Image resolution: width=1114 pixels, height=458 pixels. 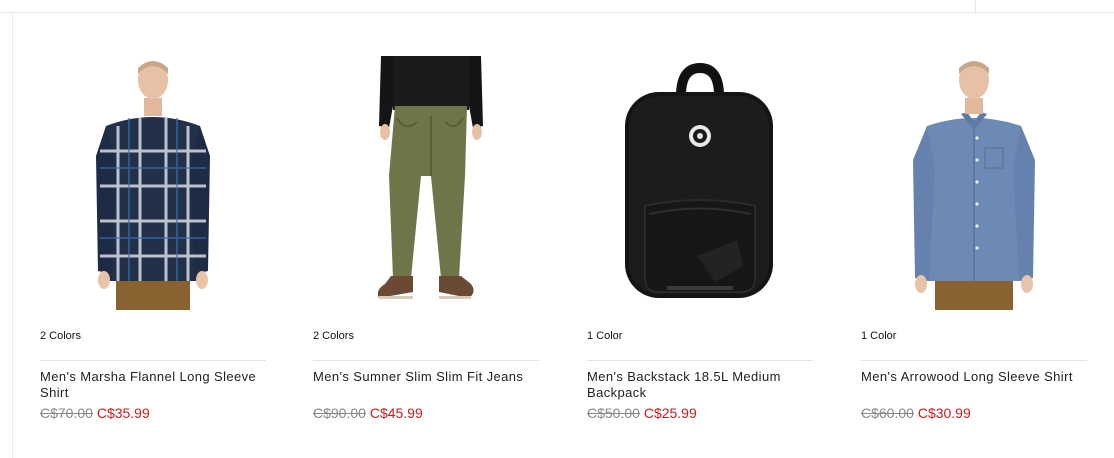 I want to click on product-price: C$50.00 C$25.99, so click(x=700, y=413).